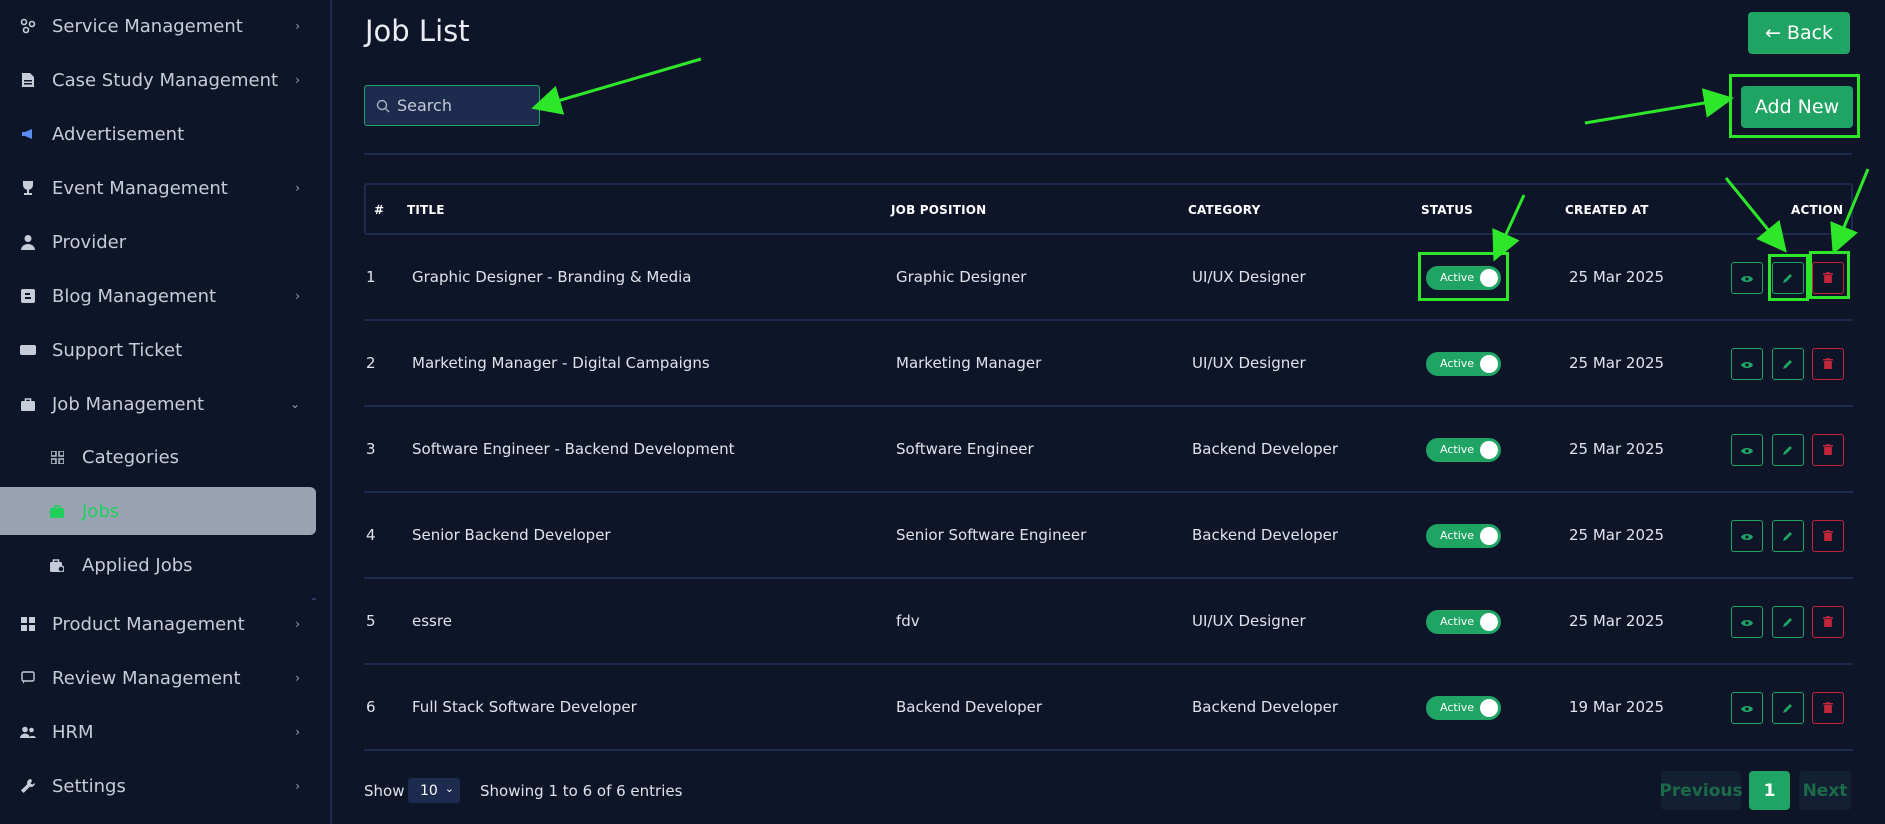  Describe the element at coordinates (965, 449) in the screenshot. I see `job-position: Software Engineer` at that location.